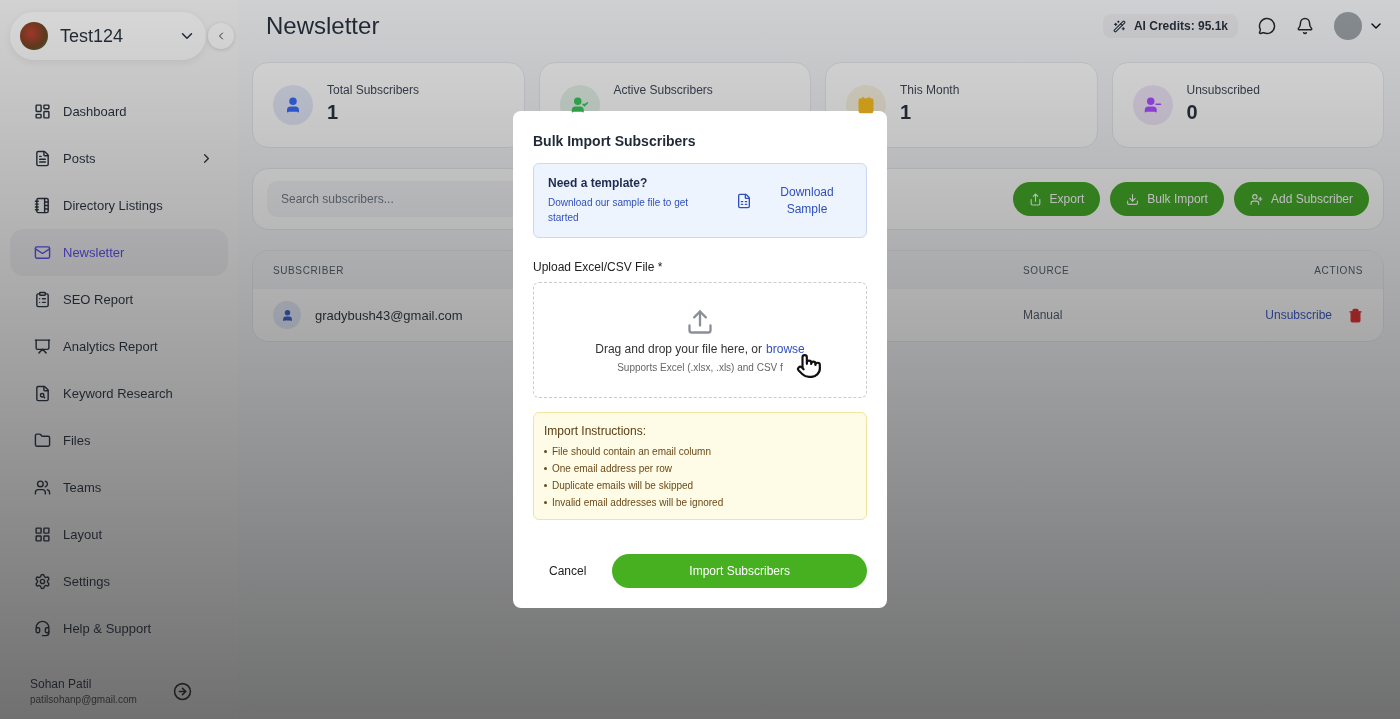  Describe the element at coordinates (42, 111) in the screenshot. I see `dashboard-icon` at that location.